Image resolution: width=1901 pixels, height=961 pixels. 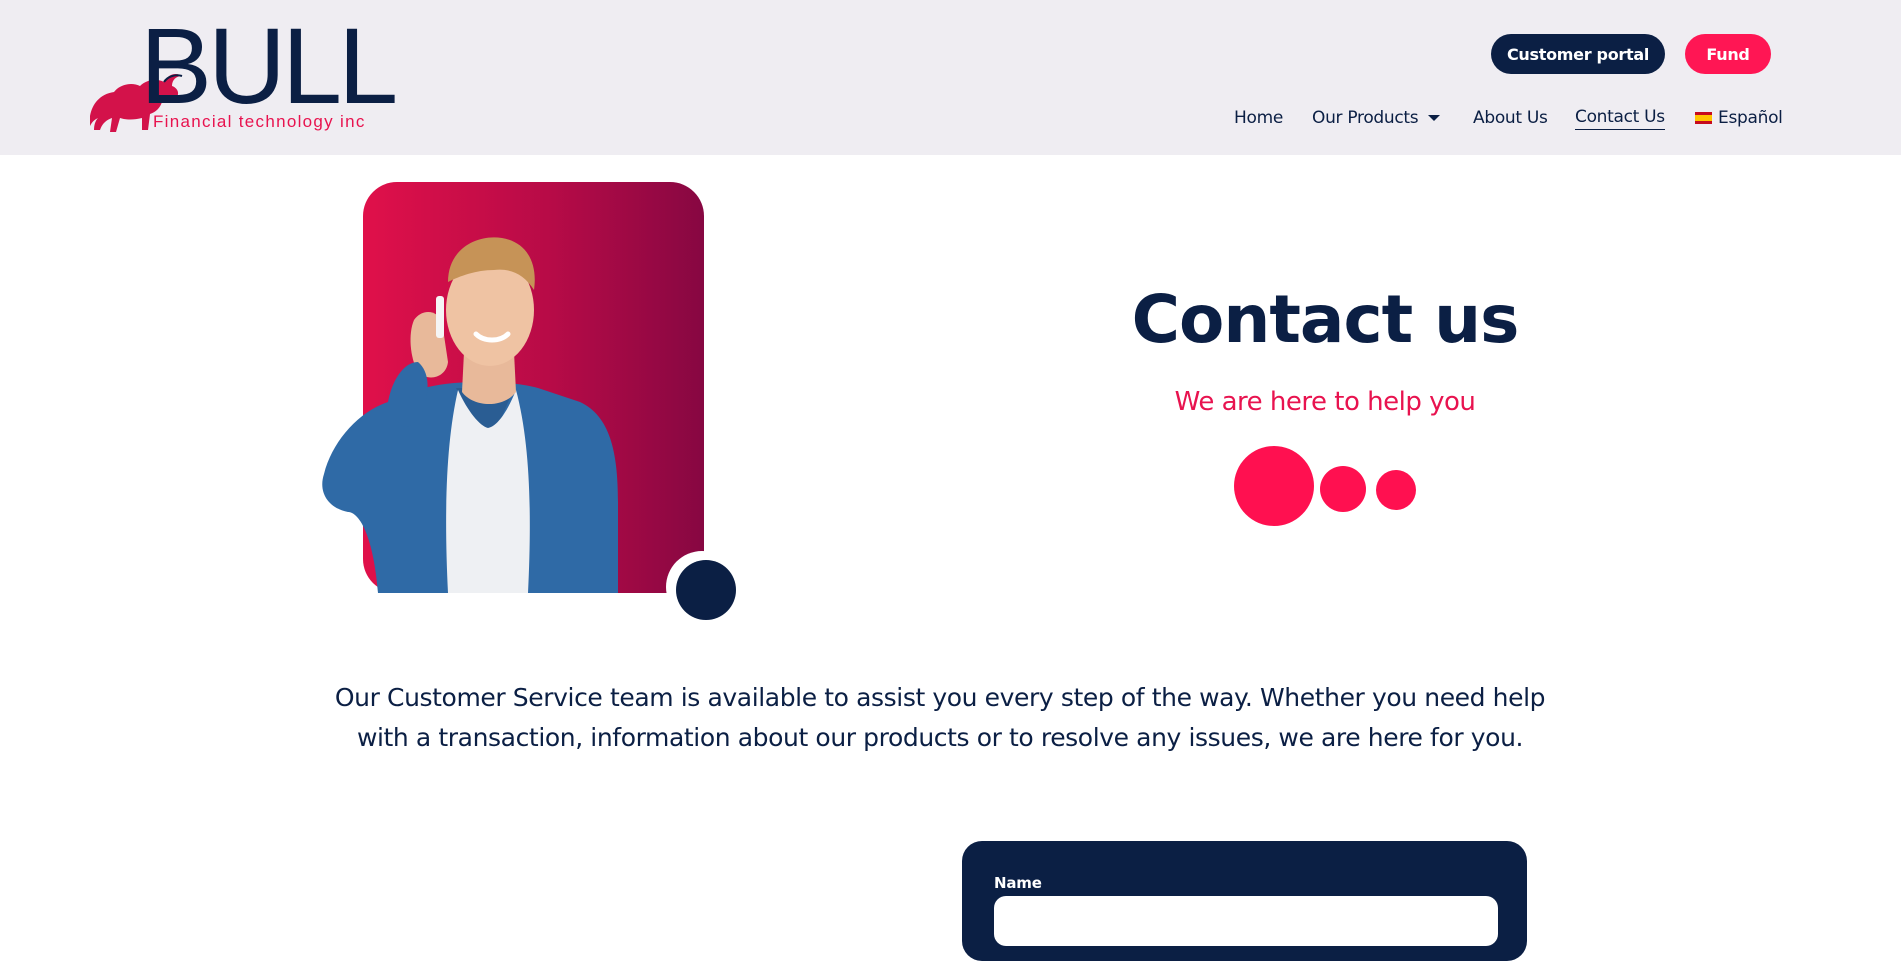 I want to click on hero-image-card, so click(x=513, y=387).